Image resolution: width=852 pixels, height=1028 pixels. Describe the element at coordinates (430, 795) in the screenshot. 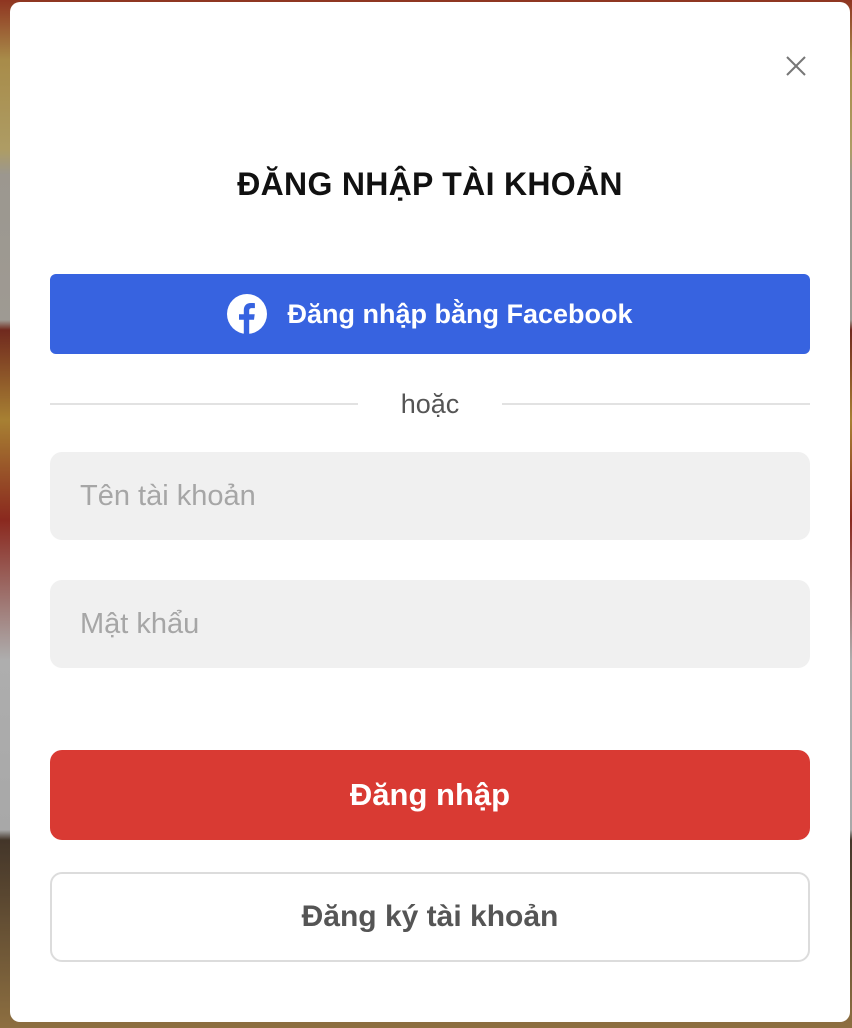

I see `login-button: Đăng nhập` at that location.